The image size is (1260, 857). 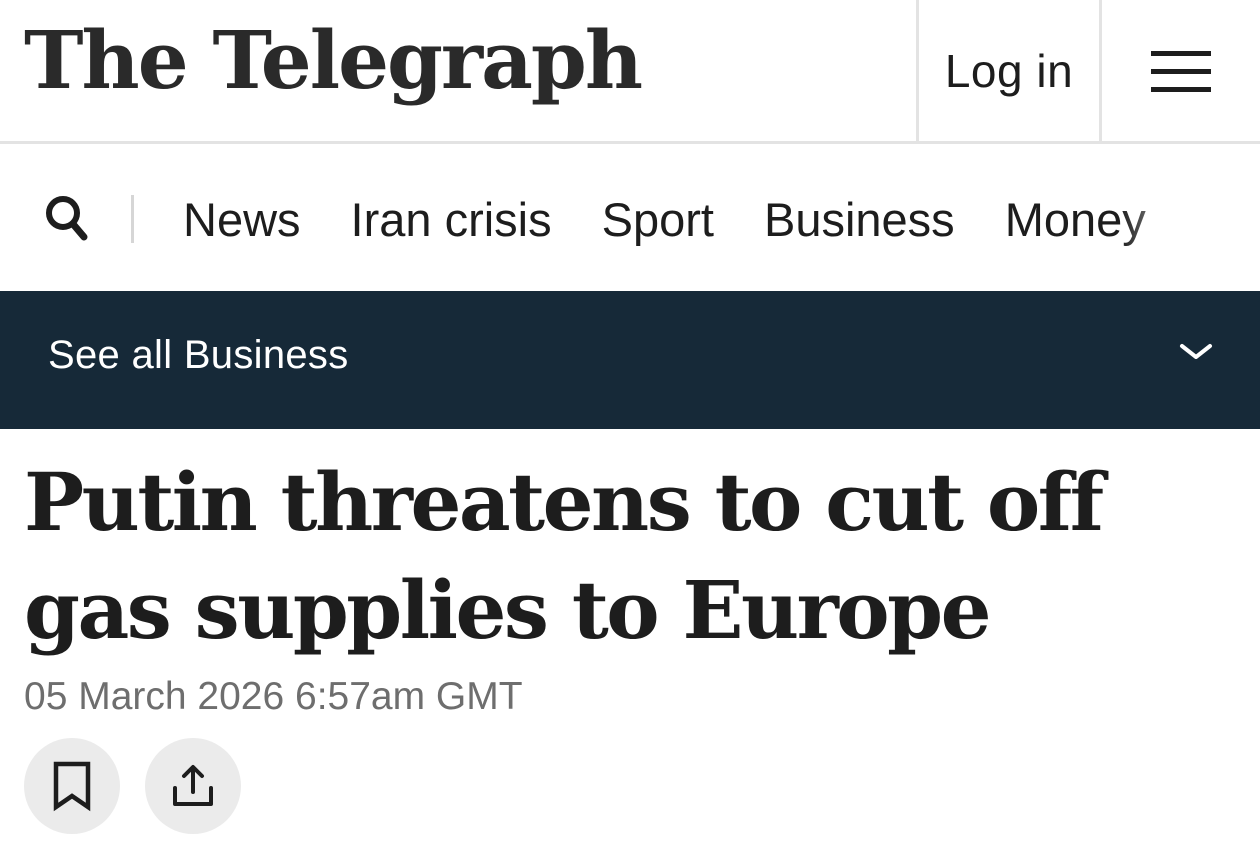 What do you see at coordinates (132, 219) in the screenshot?
I see `nav-divider` at bounding box center [132, 219].